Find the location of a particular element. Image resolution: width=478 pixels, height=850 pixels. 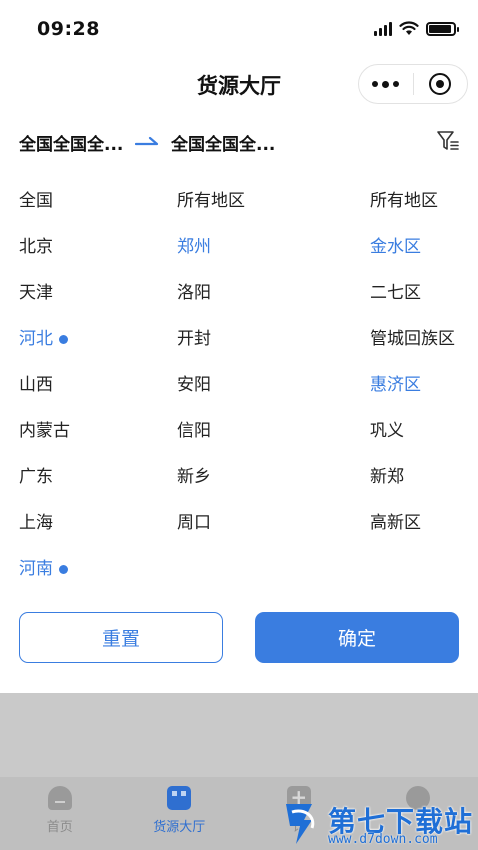

city-item: 开封 is located at coordinates (267, 339).